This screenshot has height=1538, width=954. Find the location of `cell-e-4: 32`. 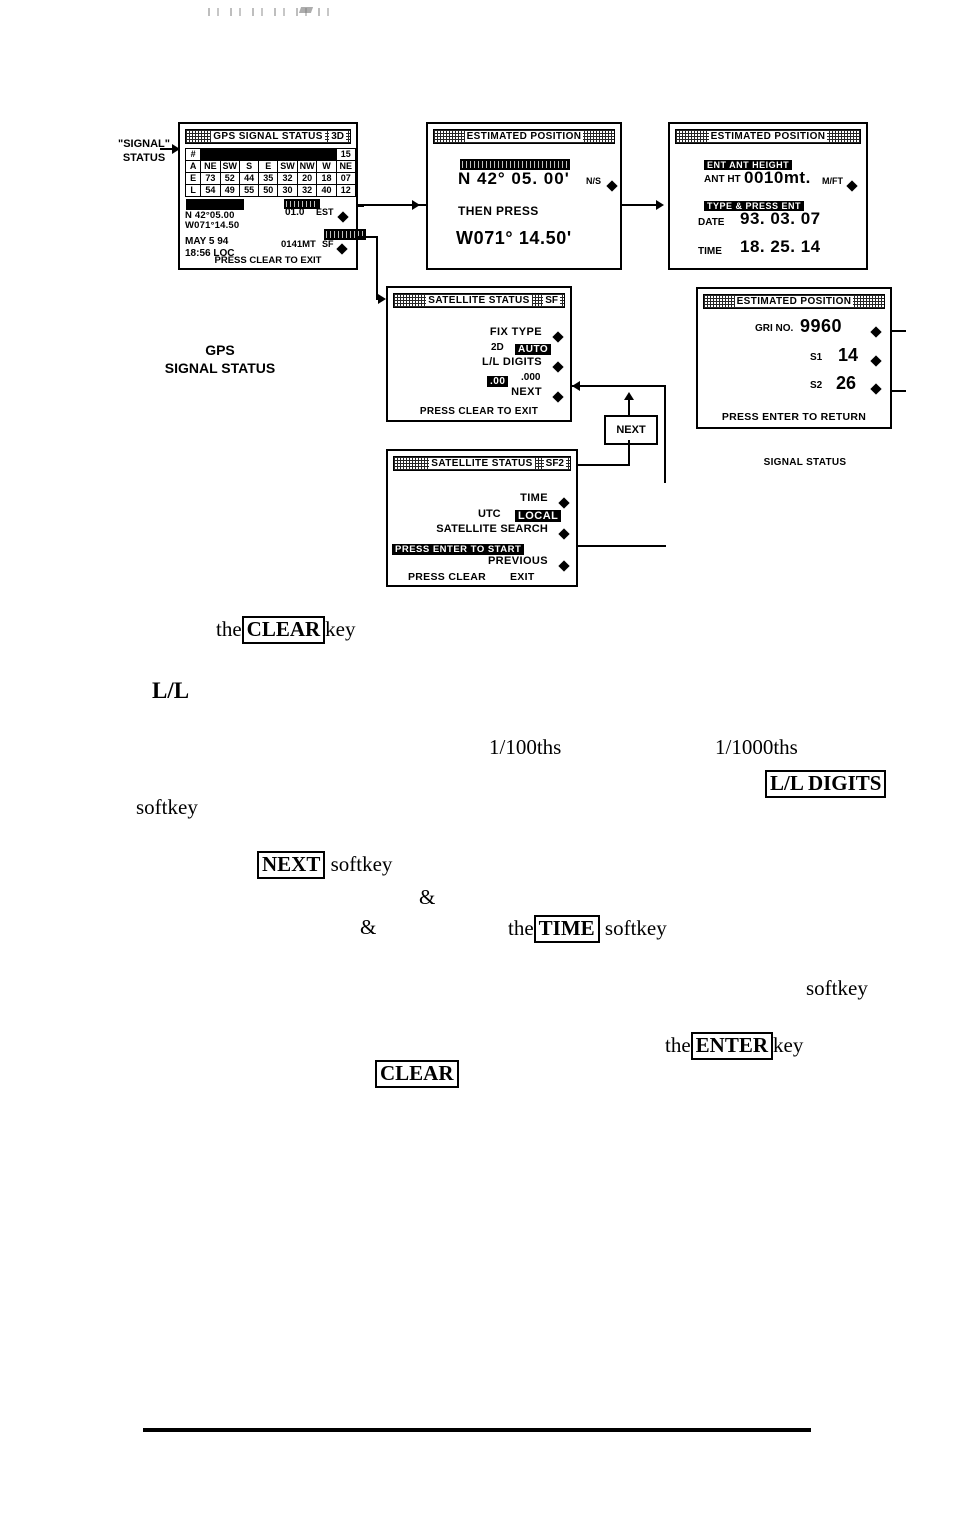

cell-e-4: 32 is located at coordinates (287, 178).